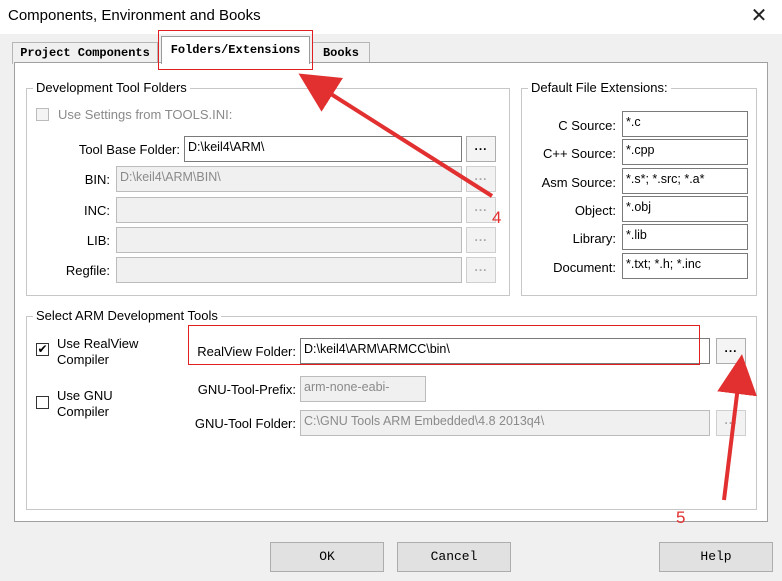 This screenshot has width=782, height=581. Describe the element at coordinates (235, 50) in the screenshot. I see `tab-folders-extensions: Folders/Extensions` at that location.